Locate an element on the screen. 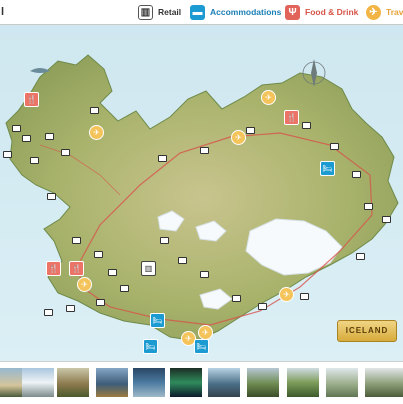  map-title-fragment: l is located at coordinates (3, 12).